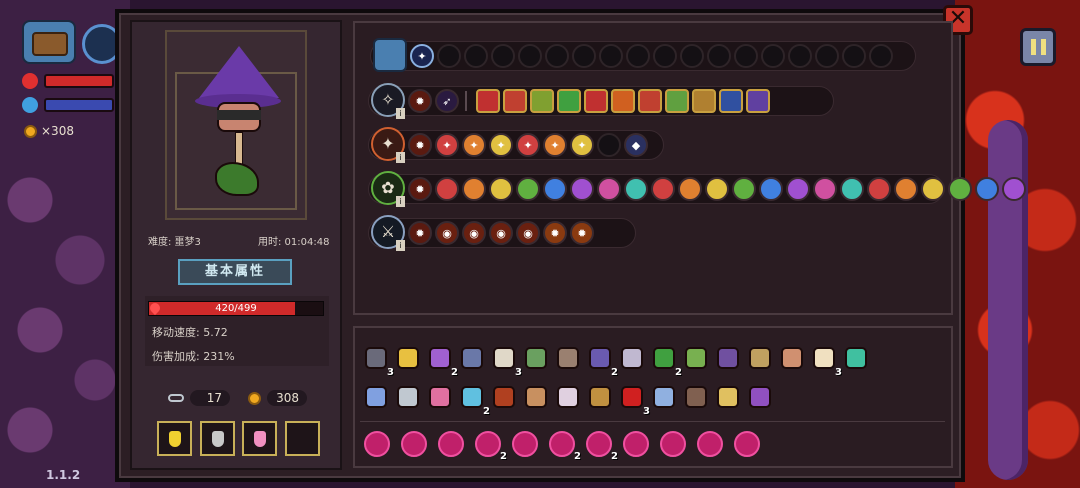 The height and width of the screenshot is (488, 1080). Describe the element at coordinates (664, 397) in the screenshot. I see `mirror-icon` at that location.